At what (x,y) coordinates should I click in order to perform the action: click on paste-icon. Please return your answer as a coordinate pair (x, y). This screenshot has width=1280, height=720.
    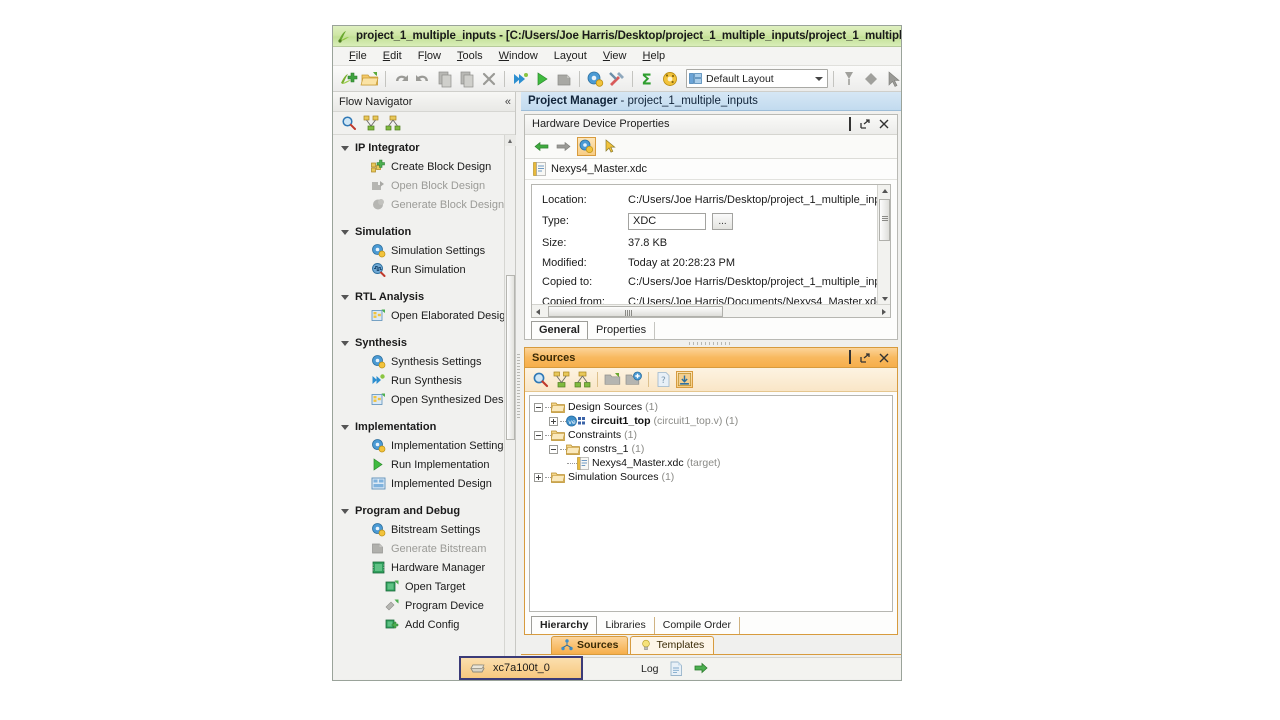
    Looking at the image, I should click on (467, 79).